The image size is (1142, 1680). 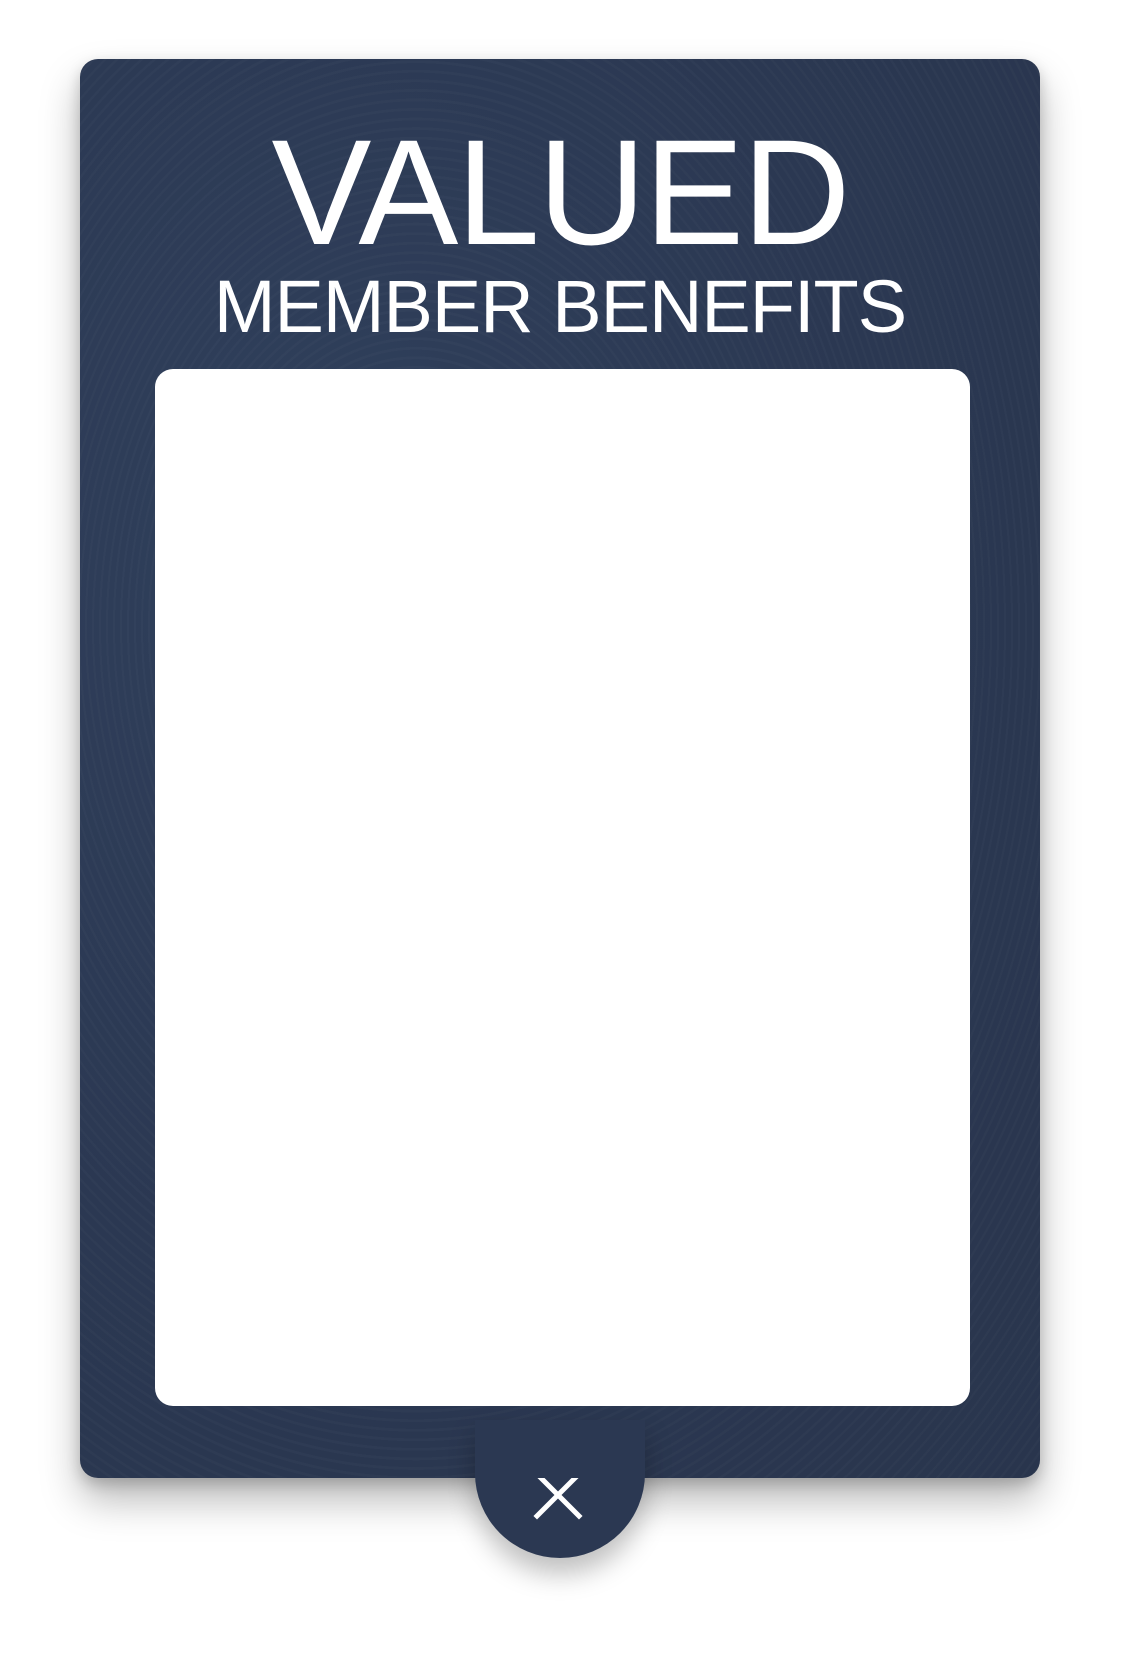 I want to click on card-title: VALUED, so click(x=560, y=192).